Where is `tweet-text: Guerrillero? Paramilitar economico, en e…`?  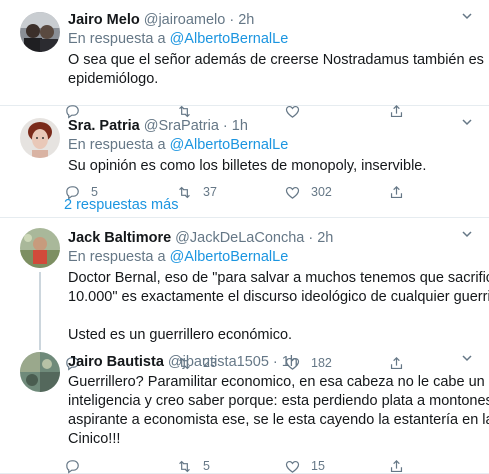
tweet-text: Guerrillero? Paramilitar economico, en e… is located at coordinates (278, 411).